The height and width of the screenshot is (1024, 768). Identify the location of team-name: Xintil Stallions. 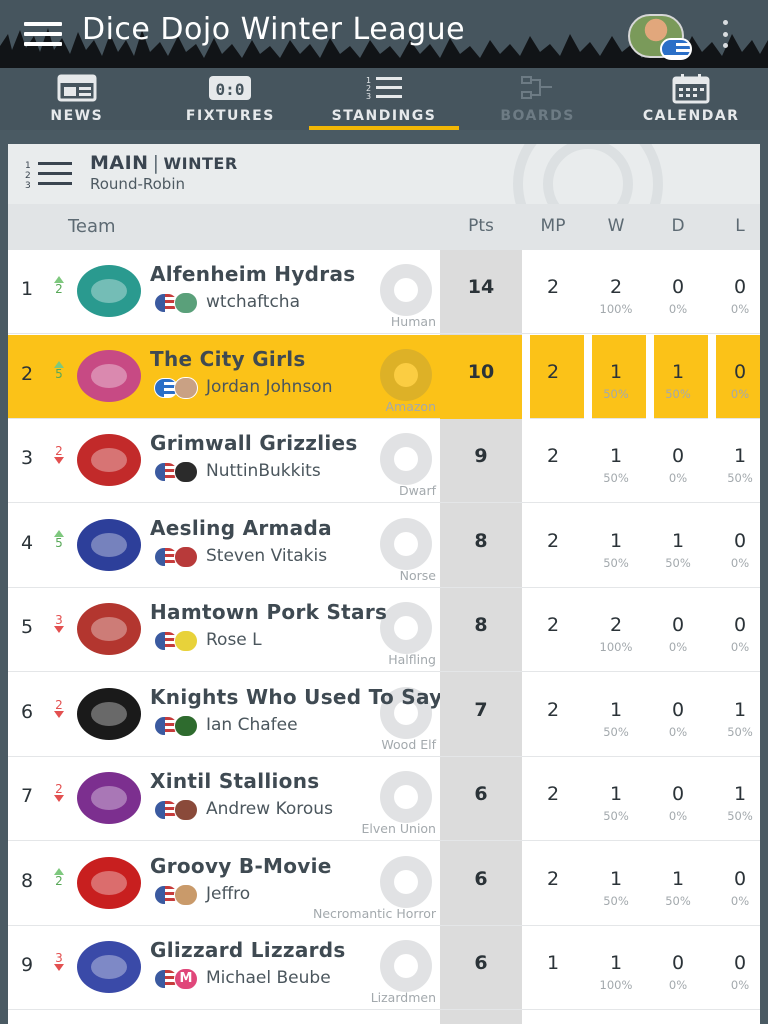
(295, 781).